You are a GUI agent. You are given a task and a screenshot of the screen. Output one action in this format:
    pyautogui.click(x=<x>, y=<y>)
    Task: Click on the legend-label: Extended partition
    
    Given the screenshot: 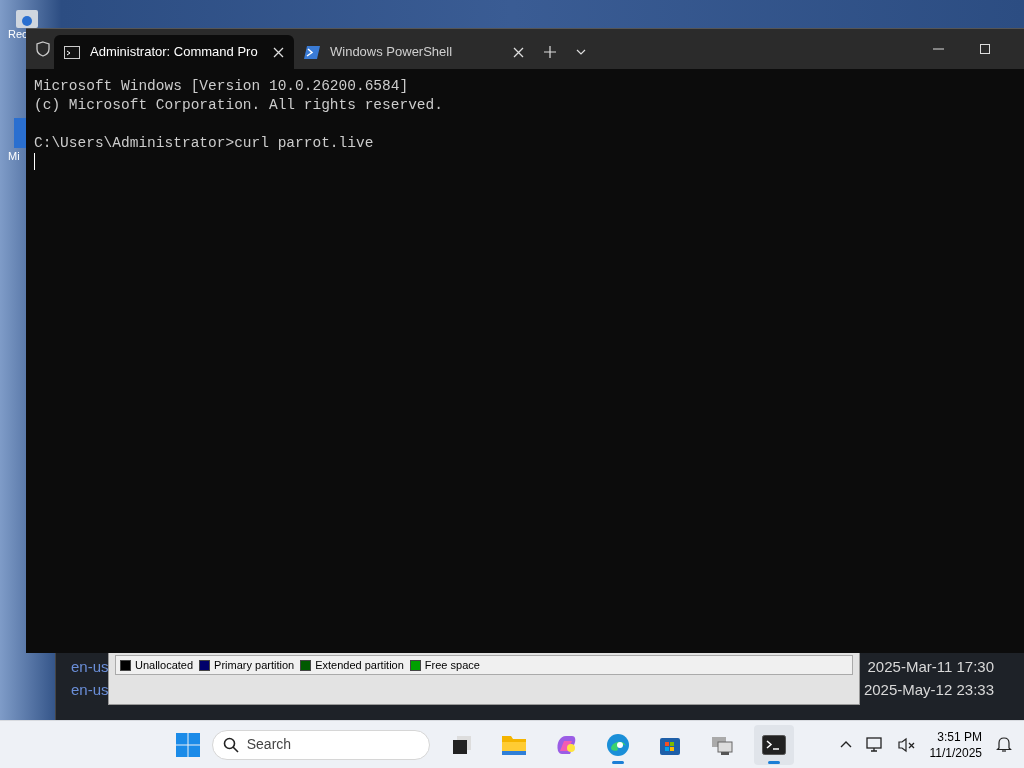 What is the action you would take?
    pyautogui.click(x=359, y=665)
    